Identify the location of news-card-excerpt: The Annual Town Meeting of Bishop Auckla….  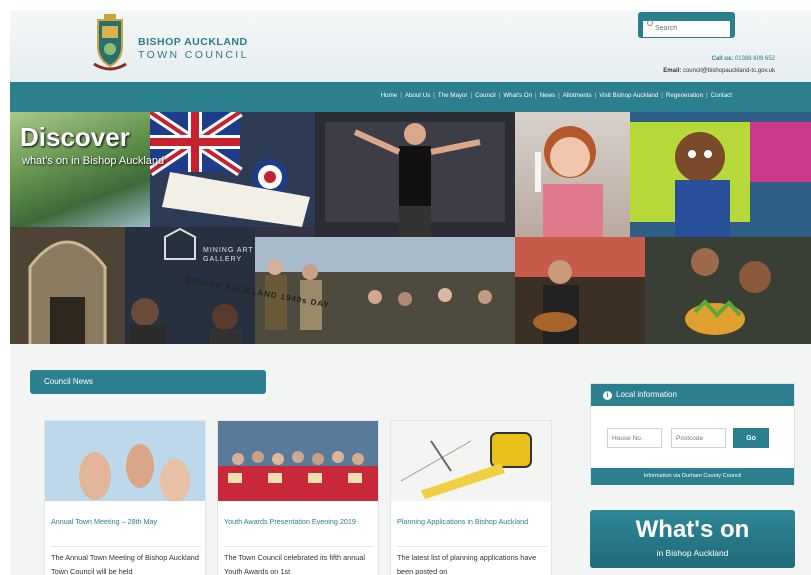
(125, 564).